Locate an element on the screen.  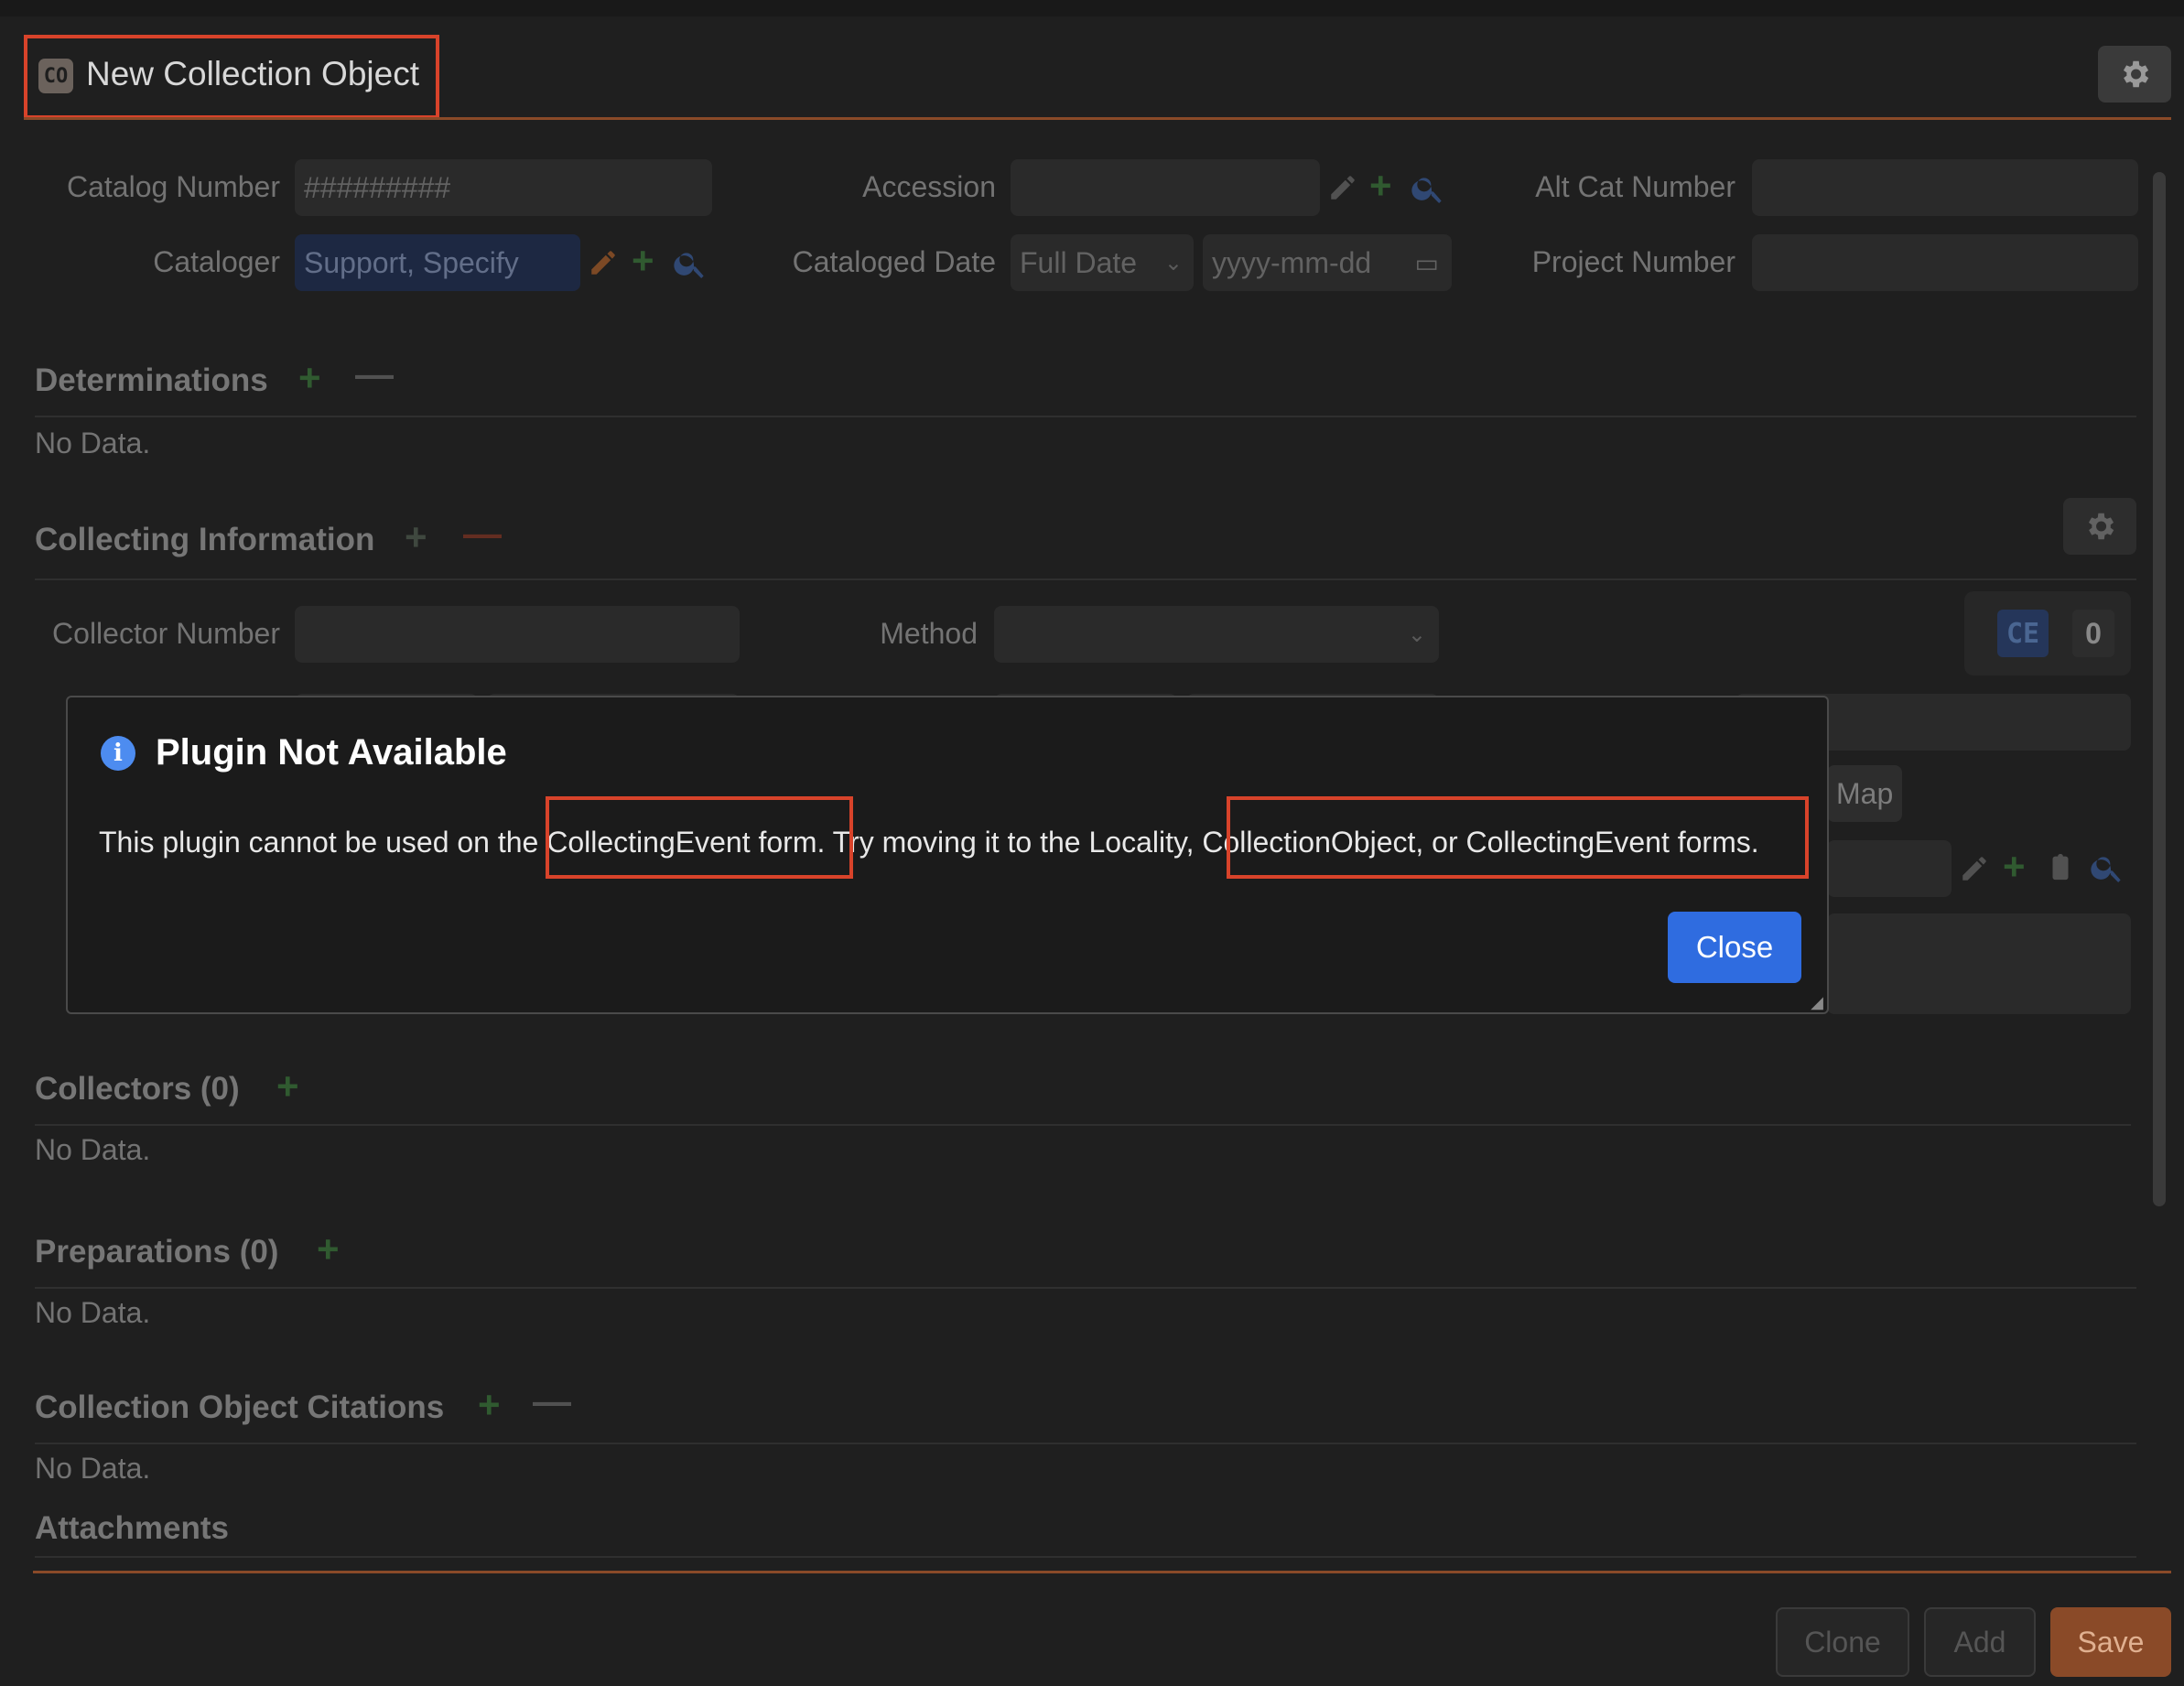
project-number-label: Project Number is located at coordinates (1633, 261).